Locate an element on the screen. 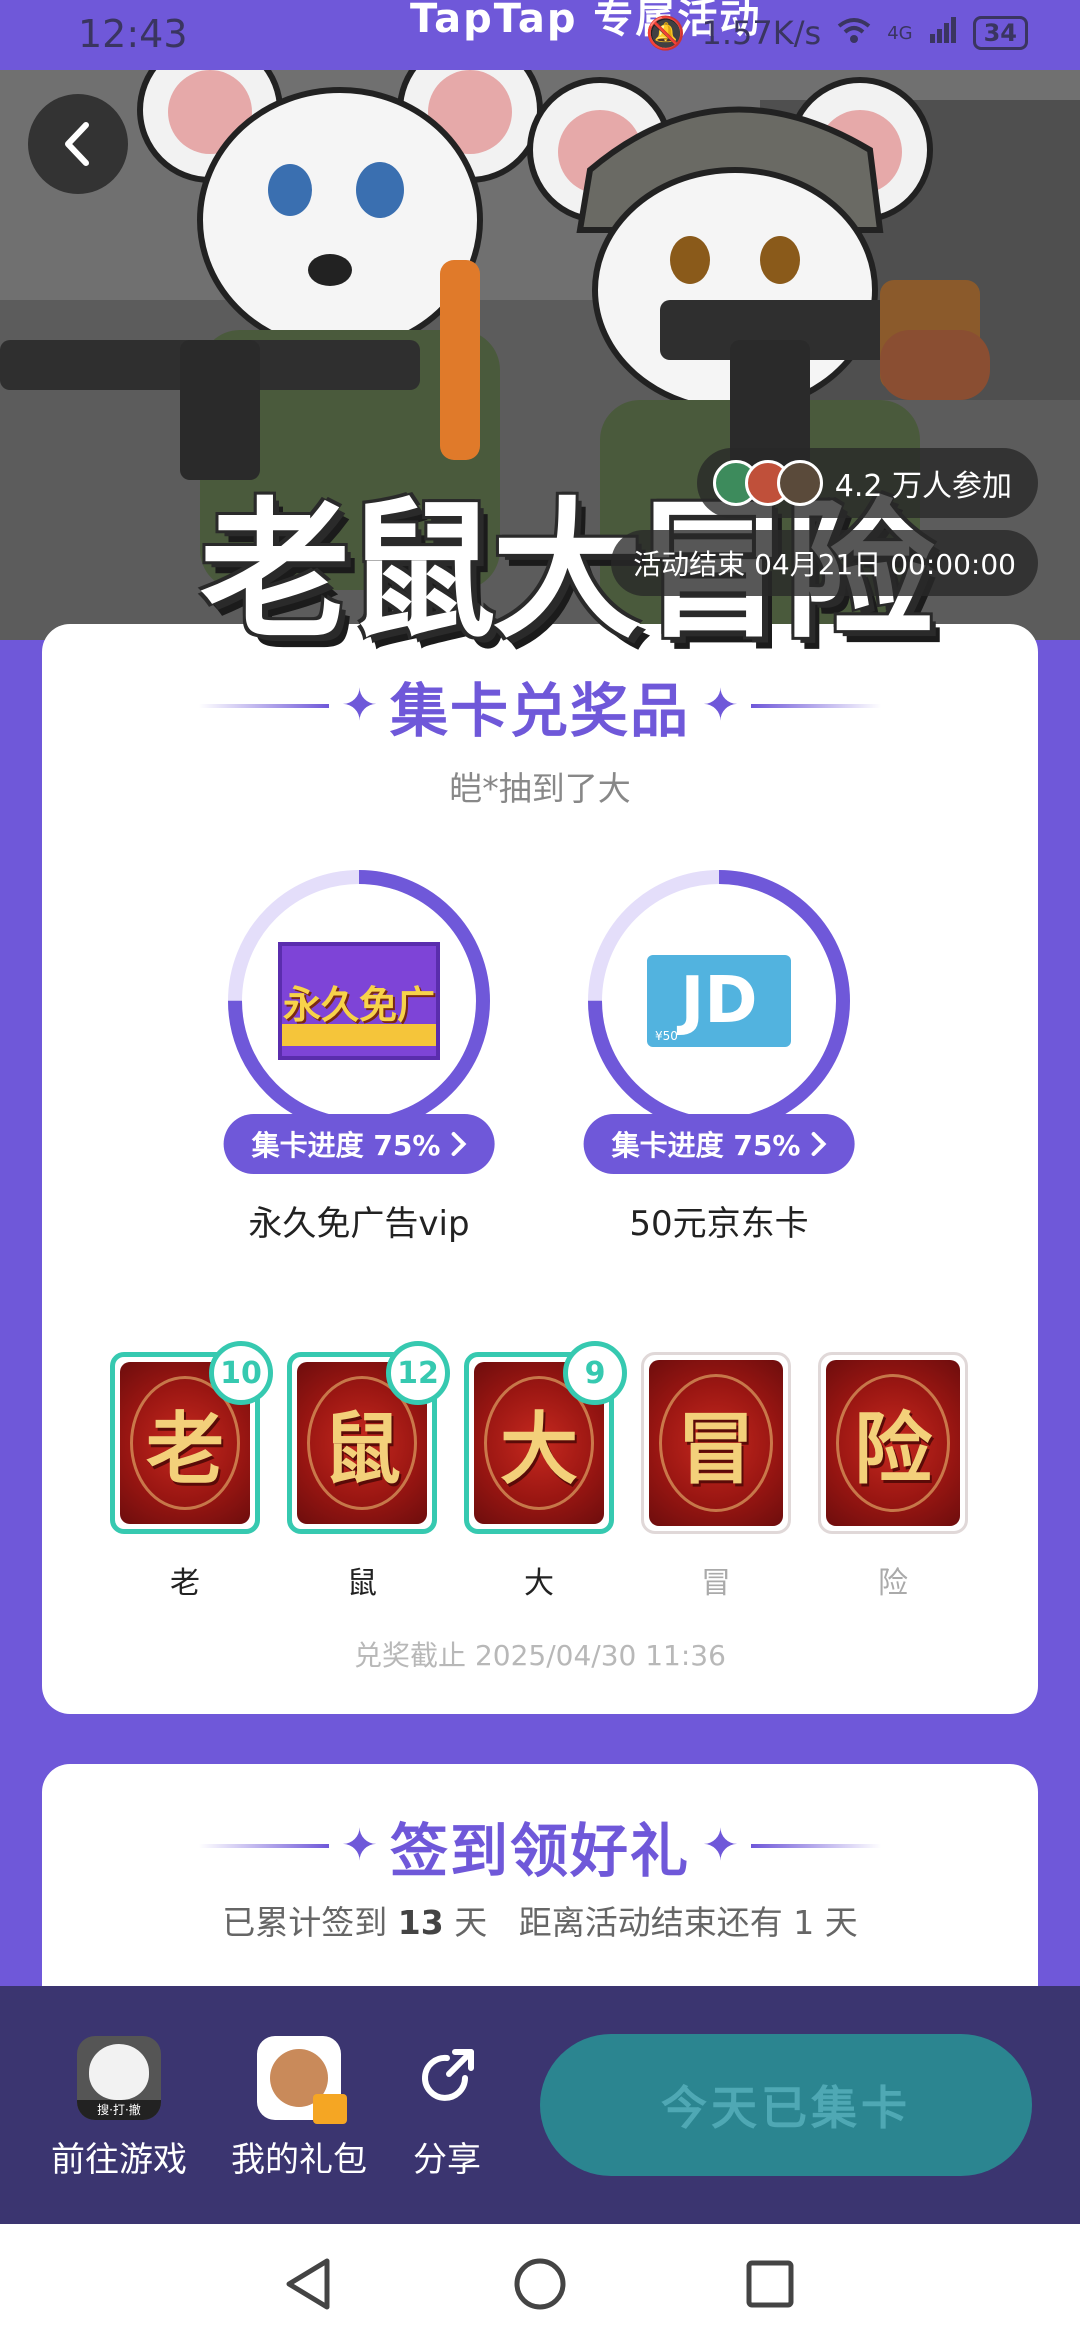 This screenshot has height=2340, width=1080. char-card-shu: 鼠 12 is located at coordinates (368, 1437).